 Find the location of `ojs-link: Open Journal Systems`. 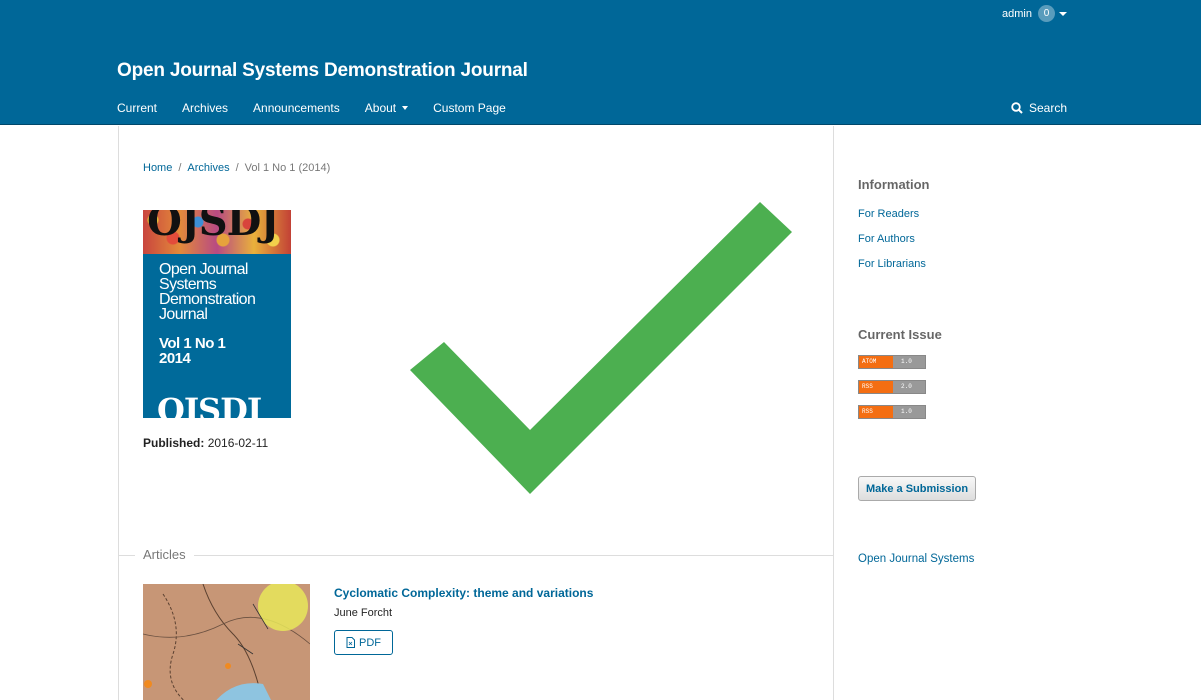

ojs-link: Open Journal Systems is located at coordinates (916, 559).